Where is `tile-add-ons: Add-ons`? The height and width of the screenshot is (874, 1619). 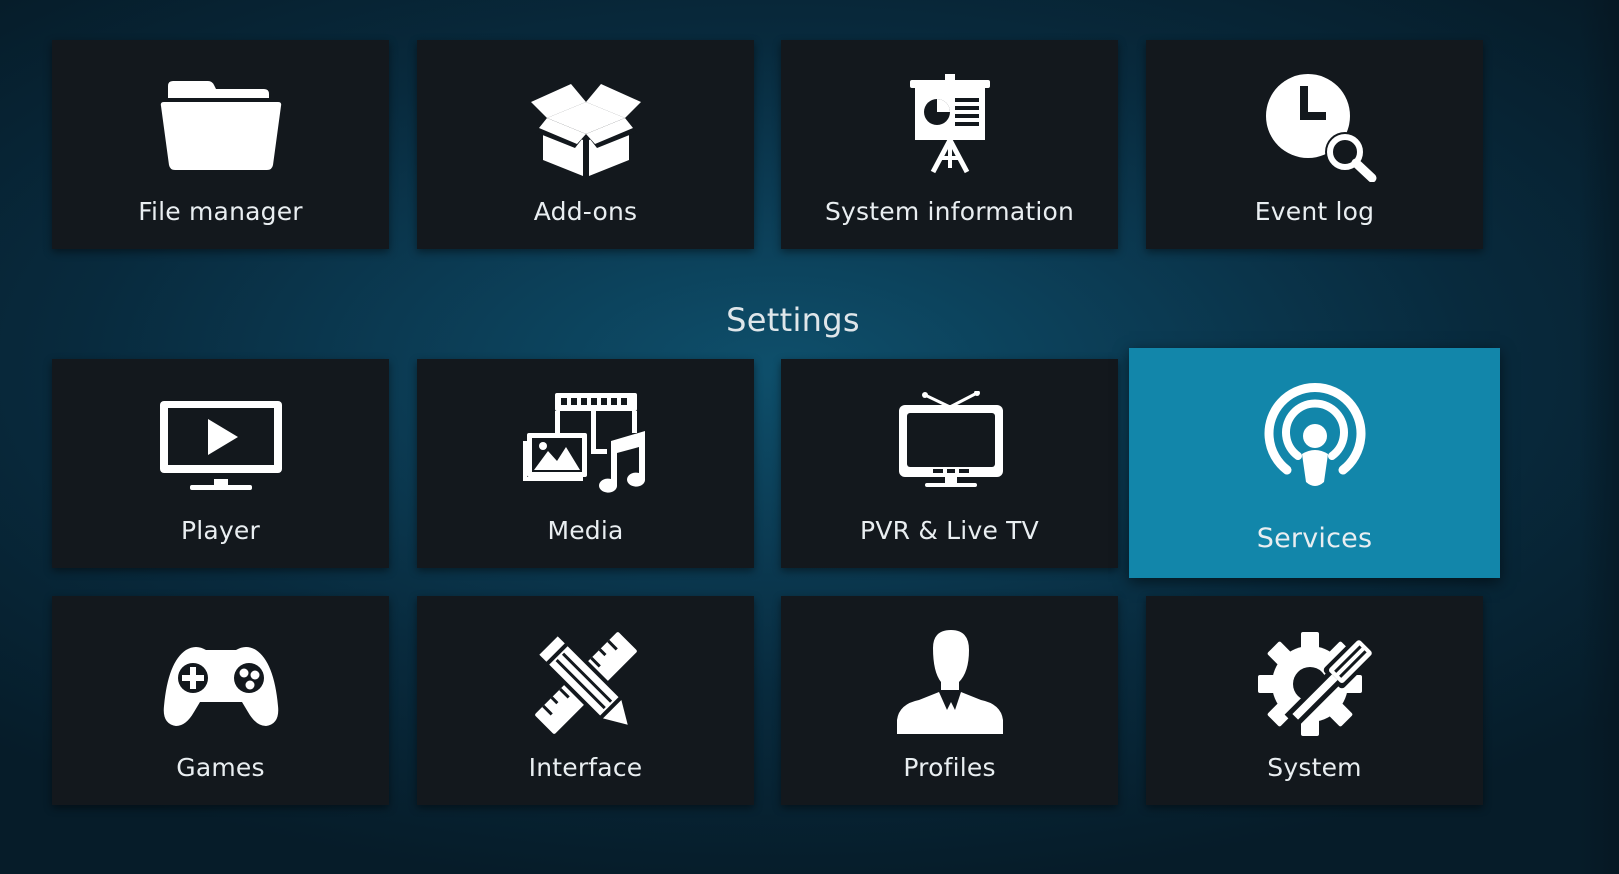 tile-add-ons: Add-ons is located at coordinates (585, 144).